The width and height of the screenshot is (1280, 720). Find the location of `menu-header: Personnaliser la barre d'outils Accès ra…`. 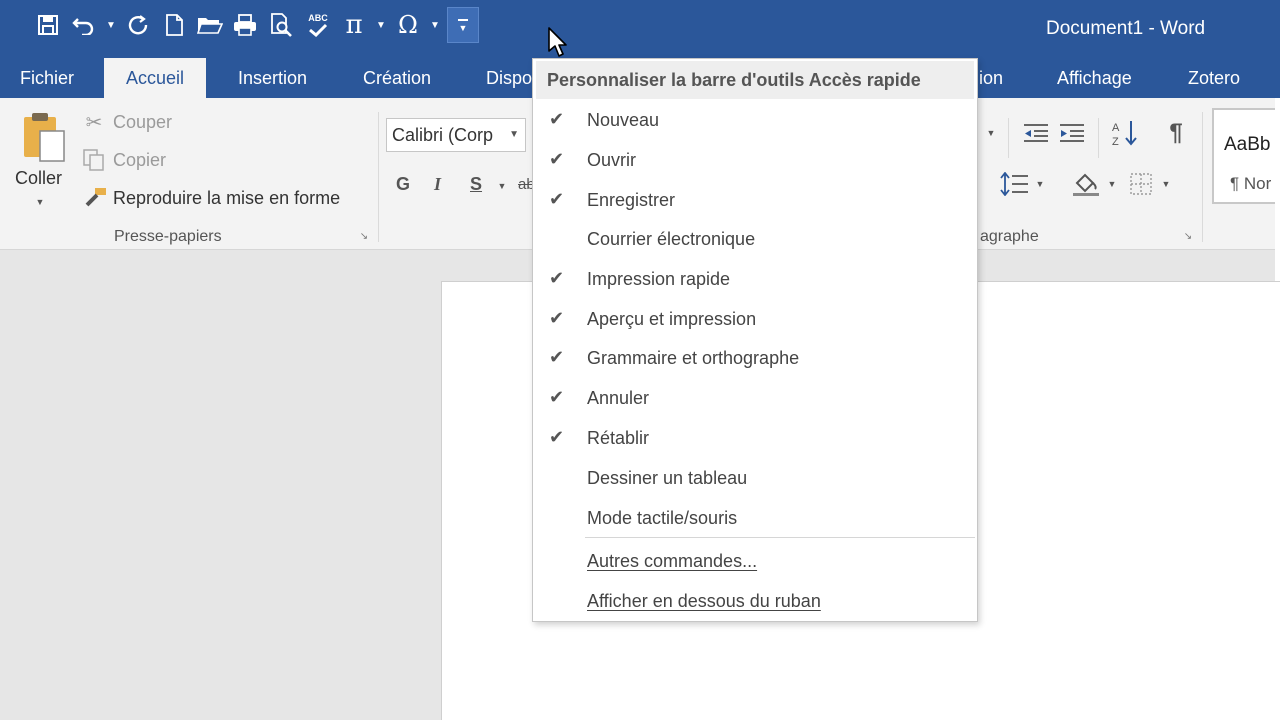

menu-header: Personnaliser la barre d'outils Accès ra… is located at coordinates (755, 80).